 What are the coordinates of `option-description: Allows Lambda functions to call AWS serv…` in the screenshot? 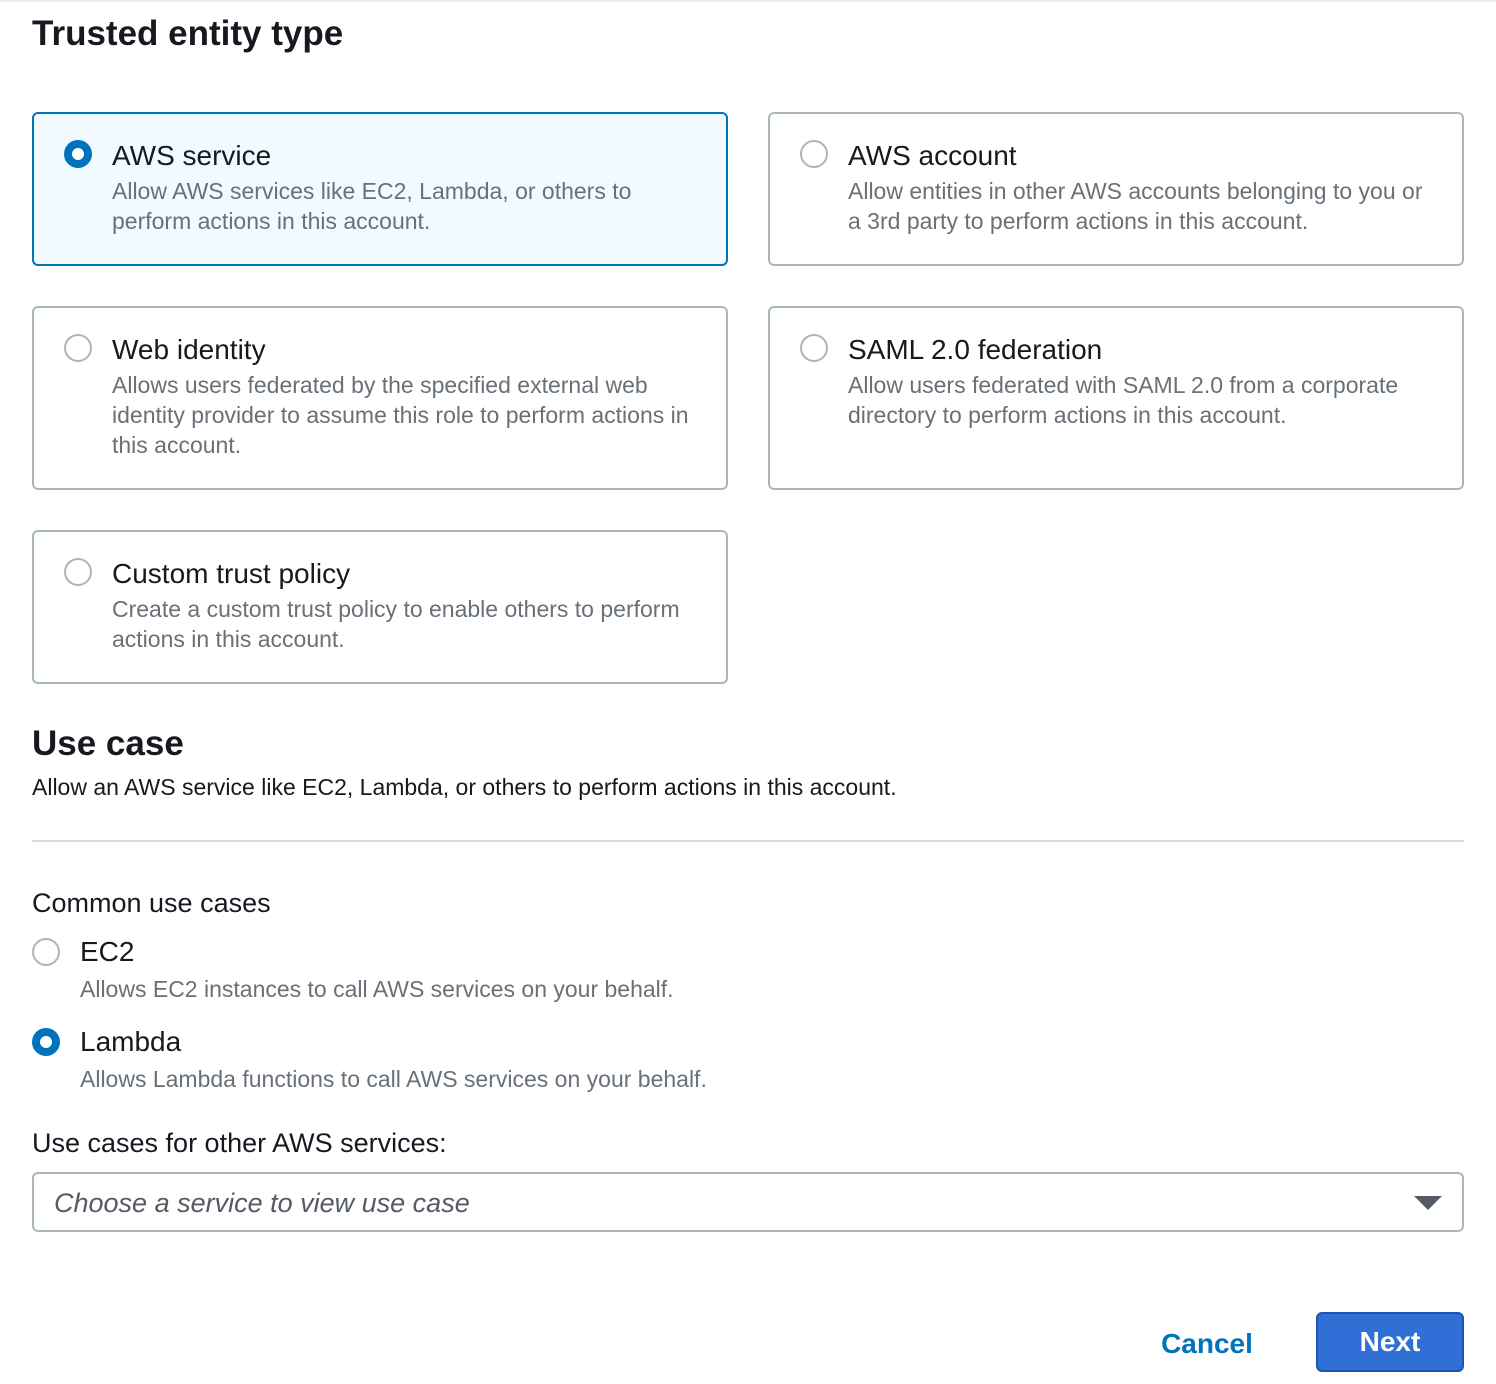 It's located at (393, 1079).